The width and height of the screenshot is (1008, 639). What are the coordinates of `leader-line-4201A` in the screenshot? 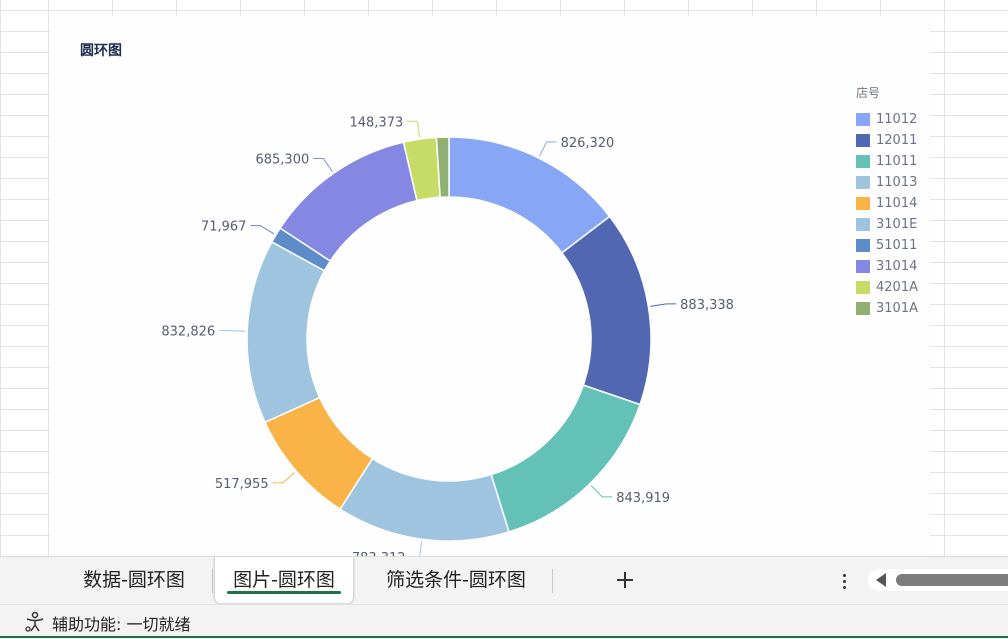 It's located at (414, 129).